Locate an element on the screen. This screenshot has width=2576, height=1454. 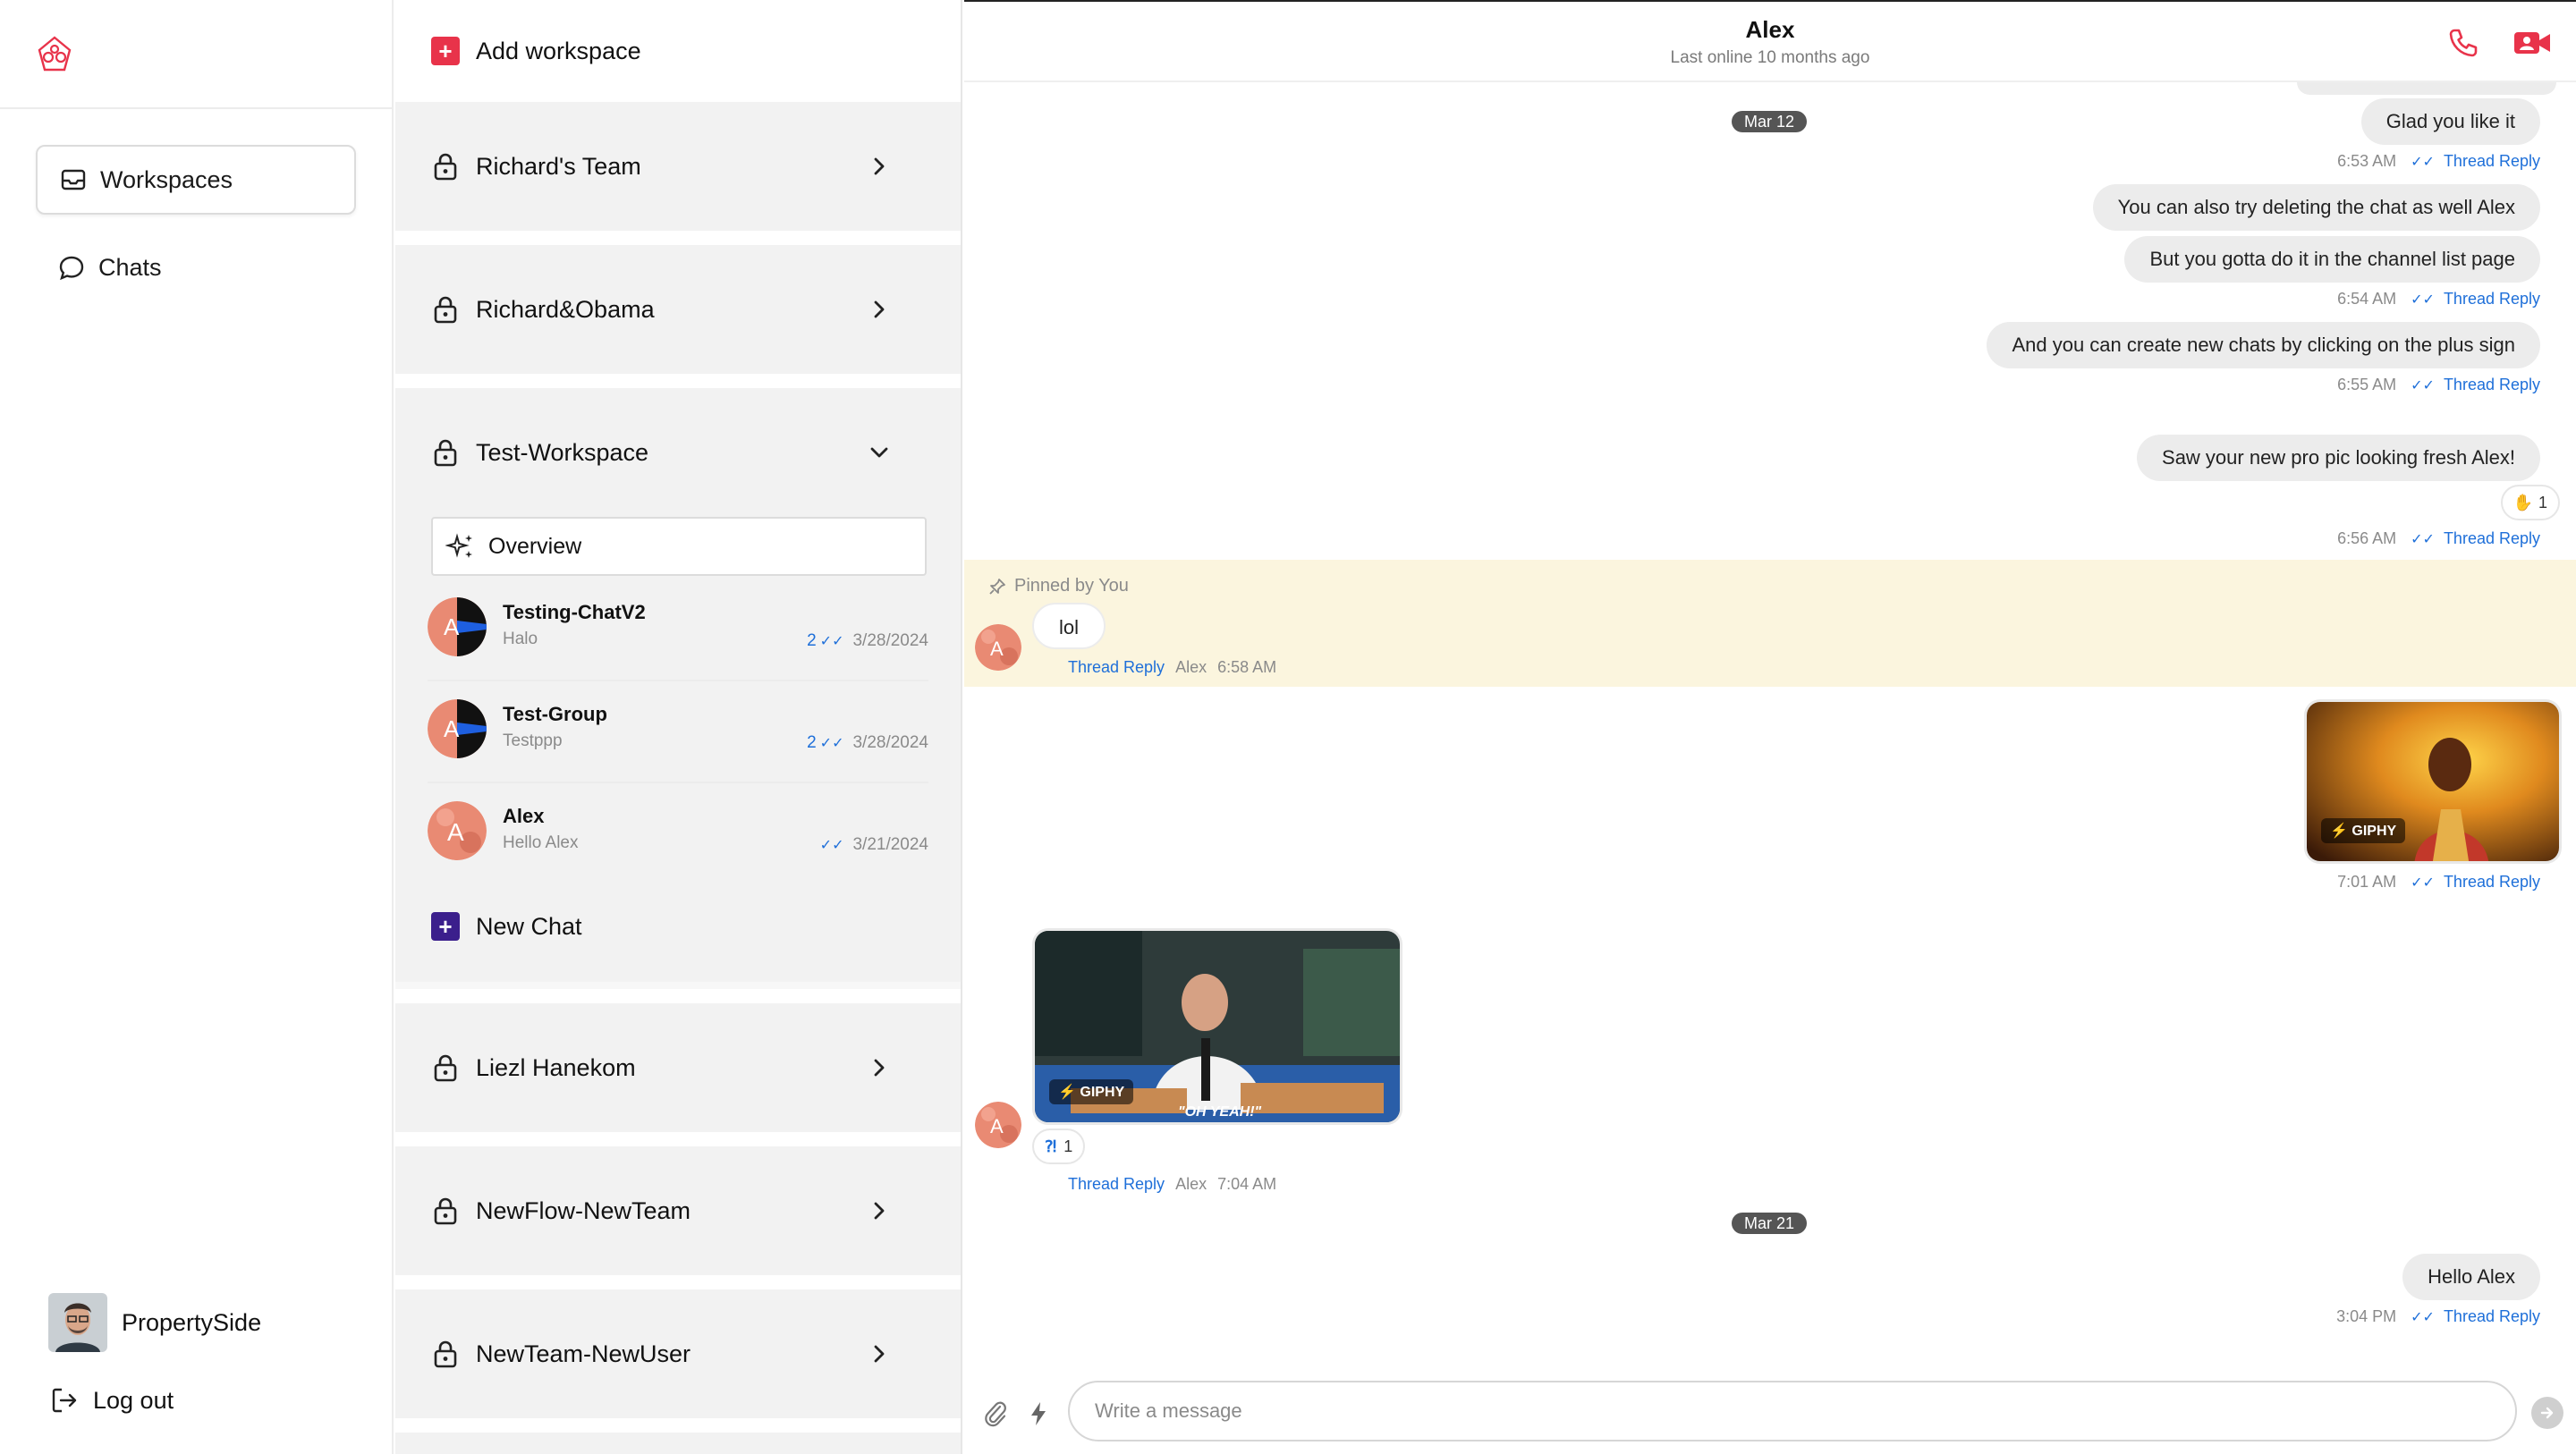
paperclip-icon is located at coordinates (995, 1414).